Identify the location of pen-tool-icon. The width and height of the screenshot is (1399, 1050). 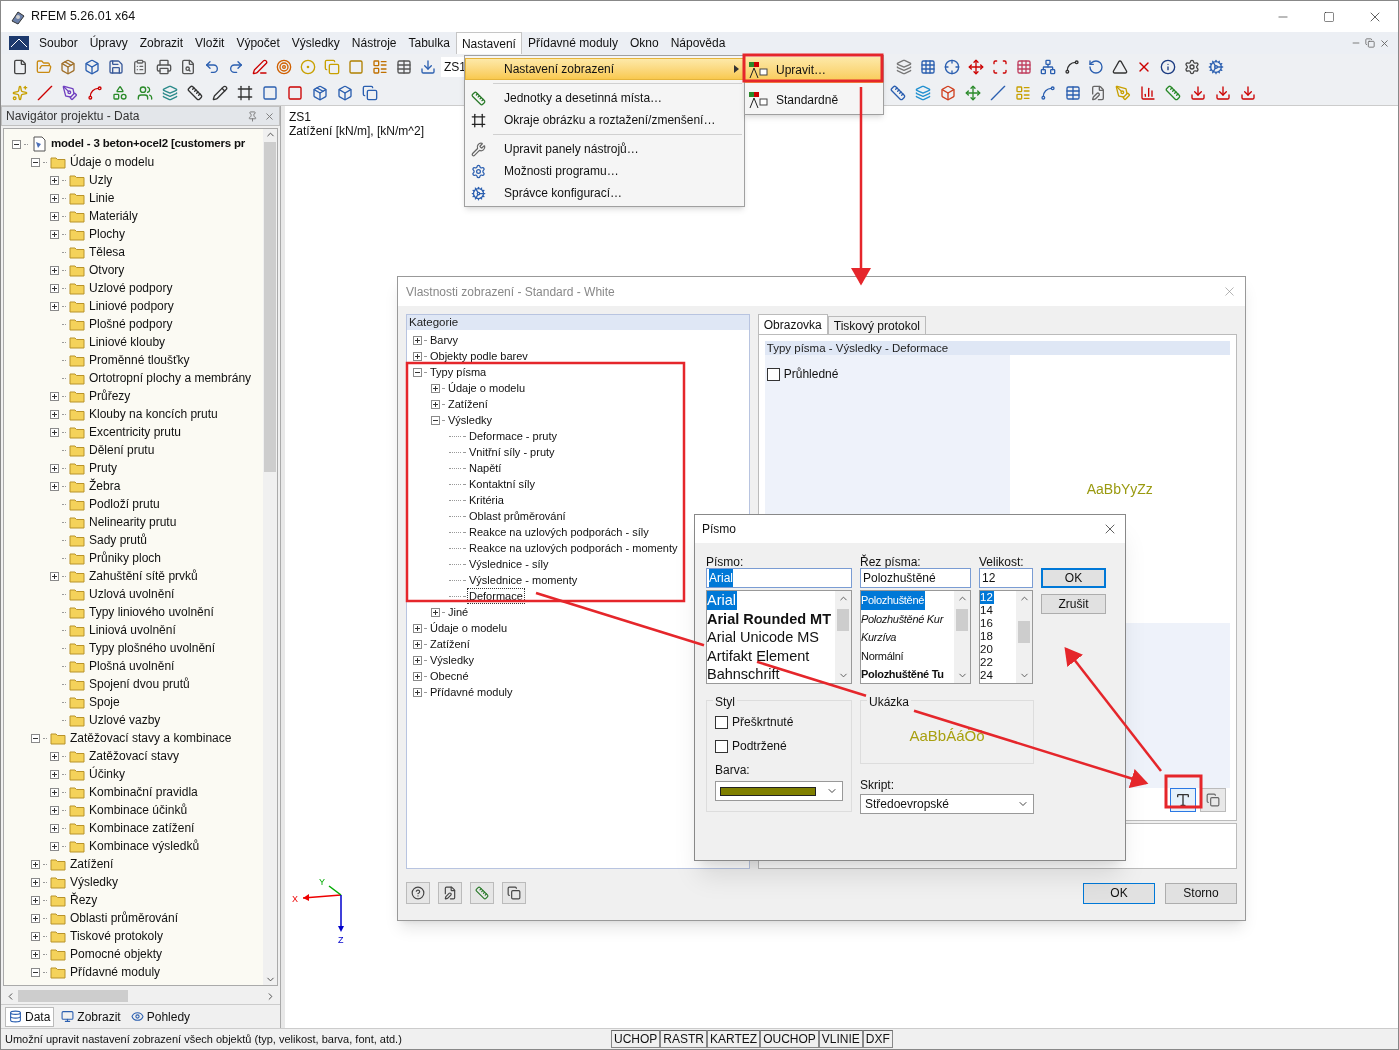
(70, 92).